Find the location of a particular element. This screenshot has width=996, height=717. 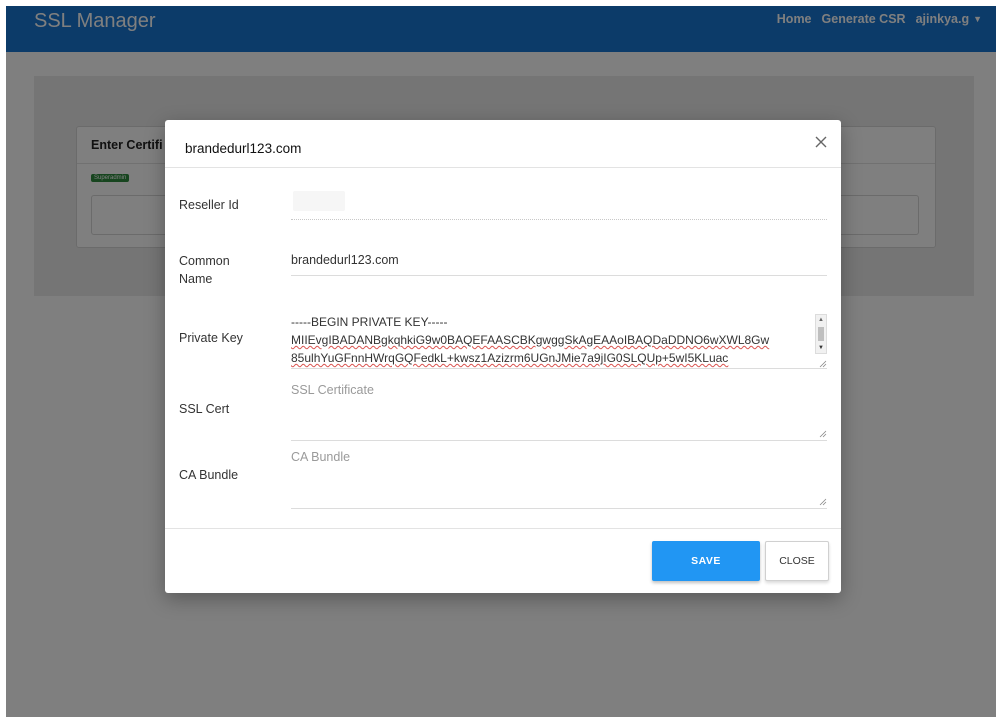

private-key-scrollbar: ▲ ▼ is located at coordinates (821, 334).